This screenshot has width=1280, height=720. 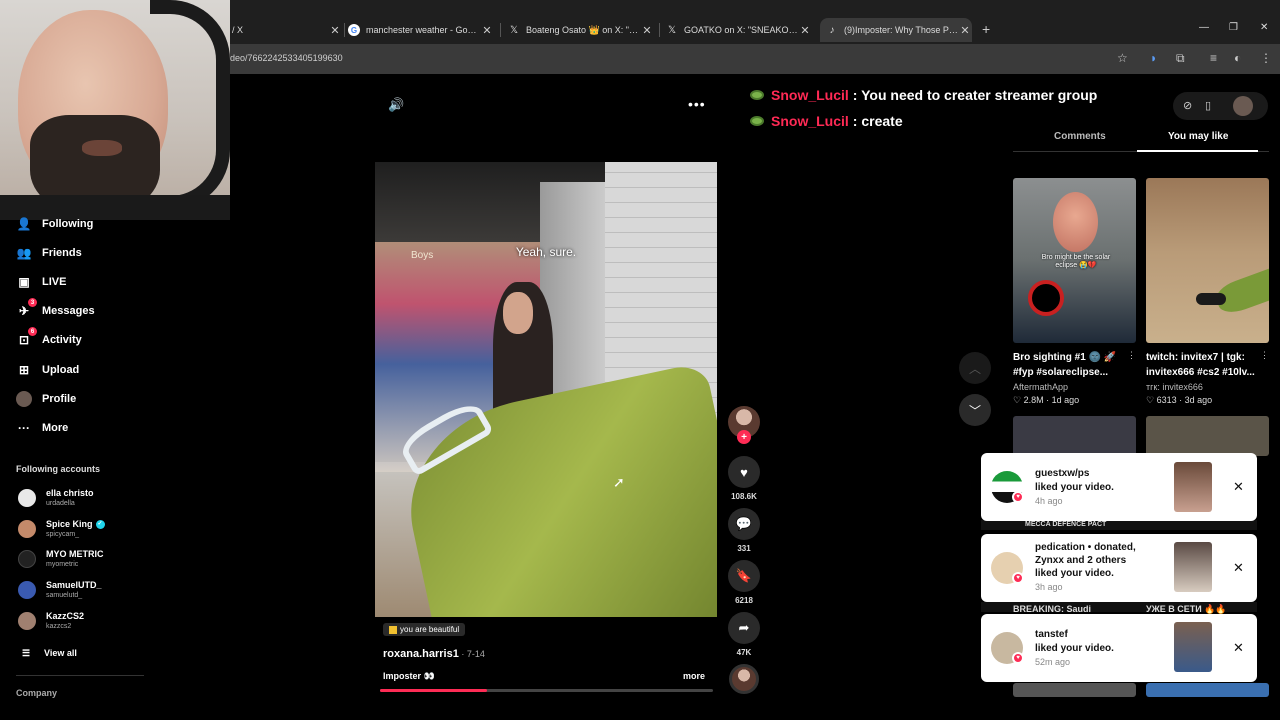 What do you see at coordinates (975, 368) in the screenshot?
I see `previous-video-button: ︿` at bounding box center [975, 368].